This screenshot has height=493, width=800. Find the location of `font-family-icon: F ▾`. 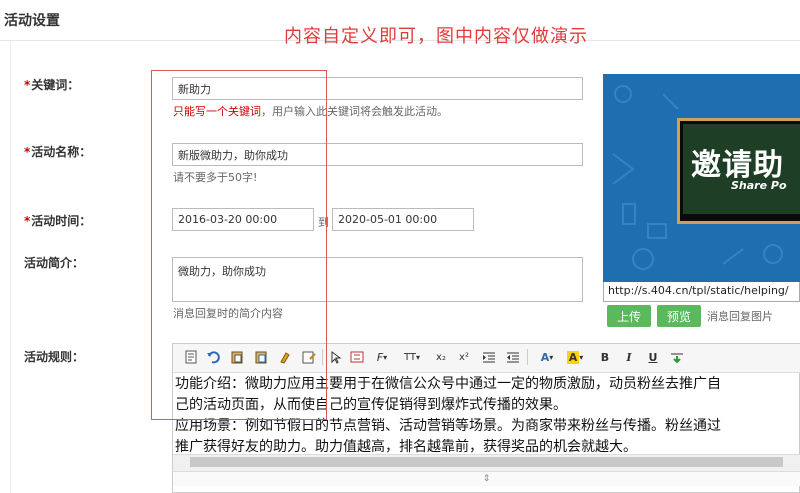

font-family-icon: F ▾ is located at coordinates (382, 357).